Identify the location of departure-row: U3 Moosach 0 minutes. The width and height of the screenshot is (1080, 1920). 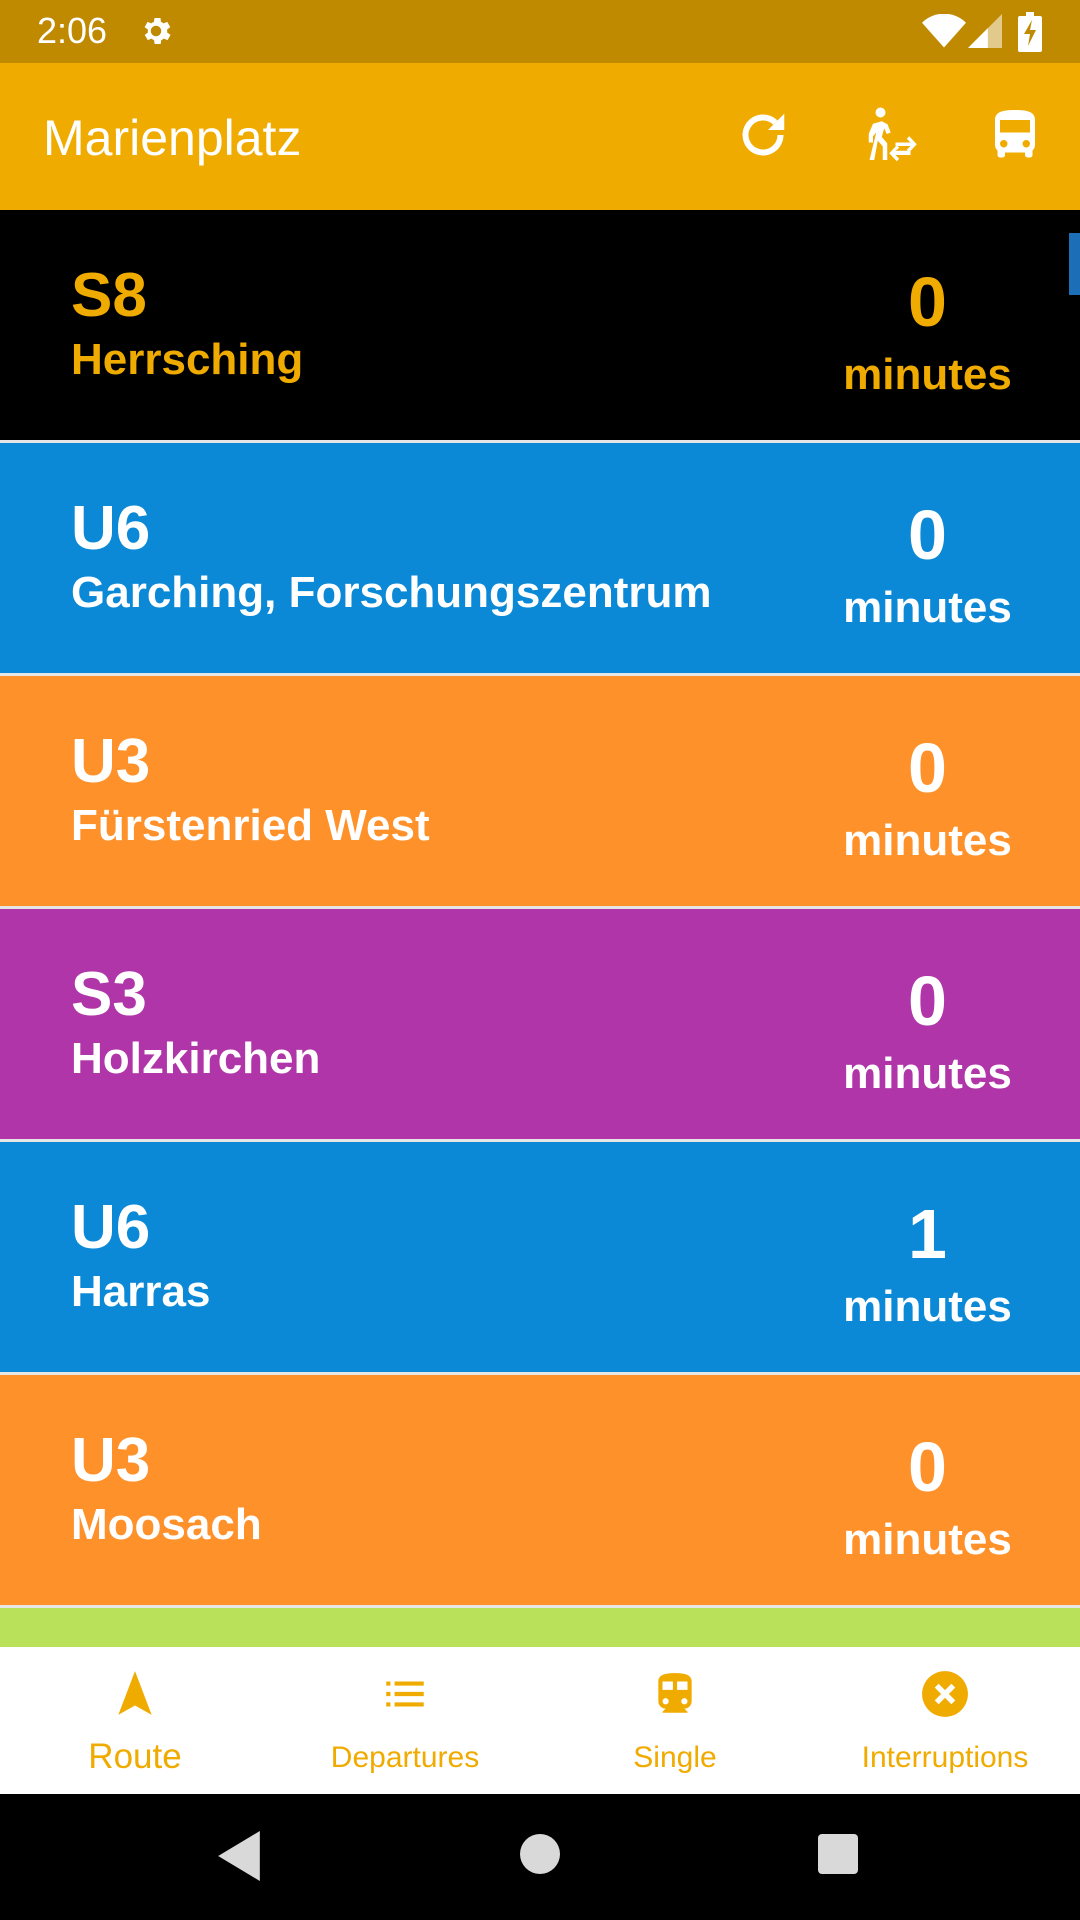
(540, 1490).